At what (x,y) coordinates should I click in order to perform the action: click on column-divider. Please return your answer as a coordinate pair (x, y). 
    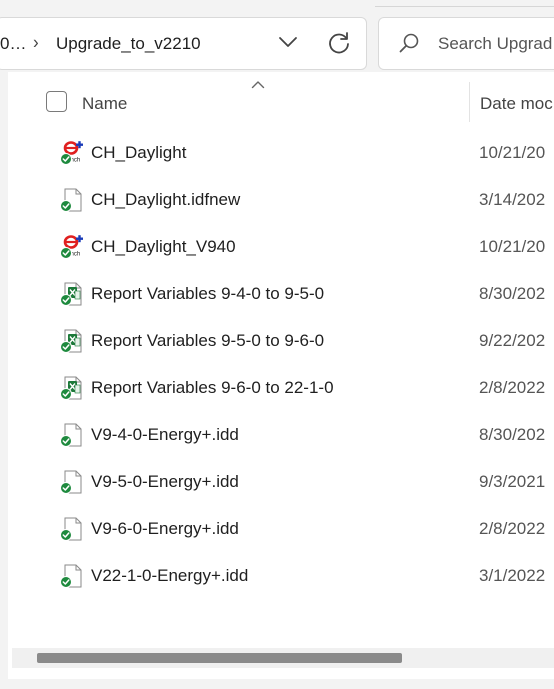
    Looking at the image, I should click on (469, 102).